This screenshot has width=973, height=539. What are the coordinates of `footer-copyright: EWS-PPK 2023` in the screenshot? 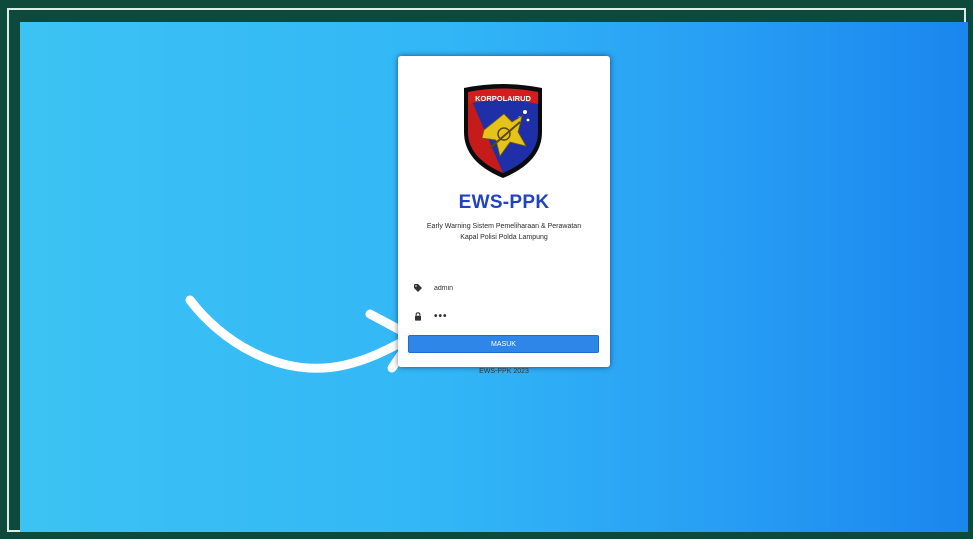 It's located at (504, 371).